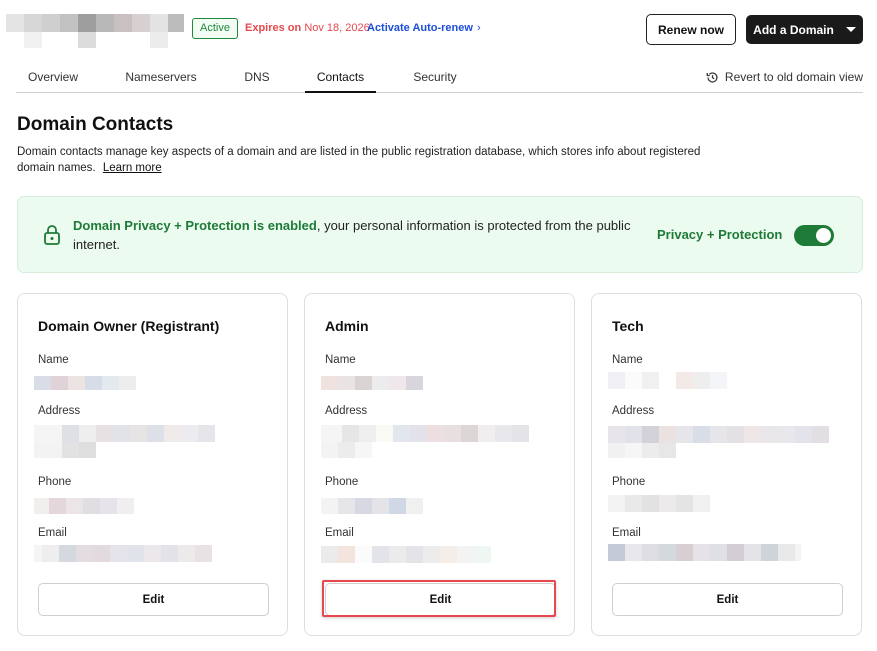 This screenshot has width=877, height=651. Describe the element at coordinates (850, 29) in the screenshot. I see `caret-down-icon` at that location.